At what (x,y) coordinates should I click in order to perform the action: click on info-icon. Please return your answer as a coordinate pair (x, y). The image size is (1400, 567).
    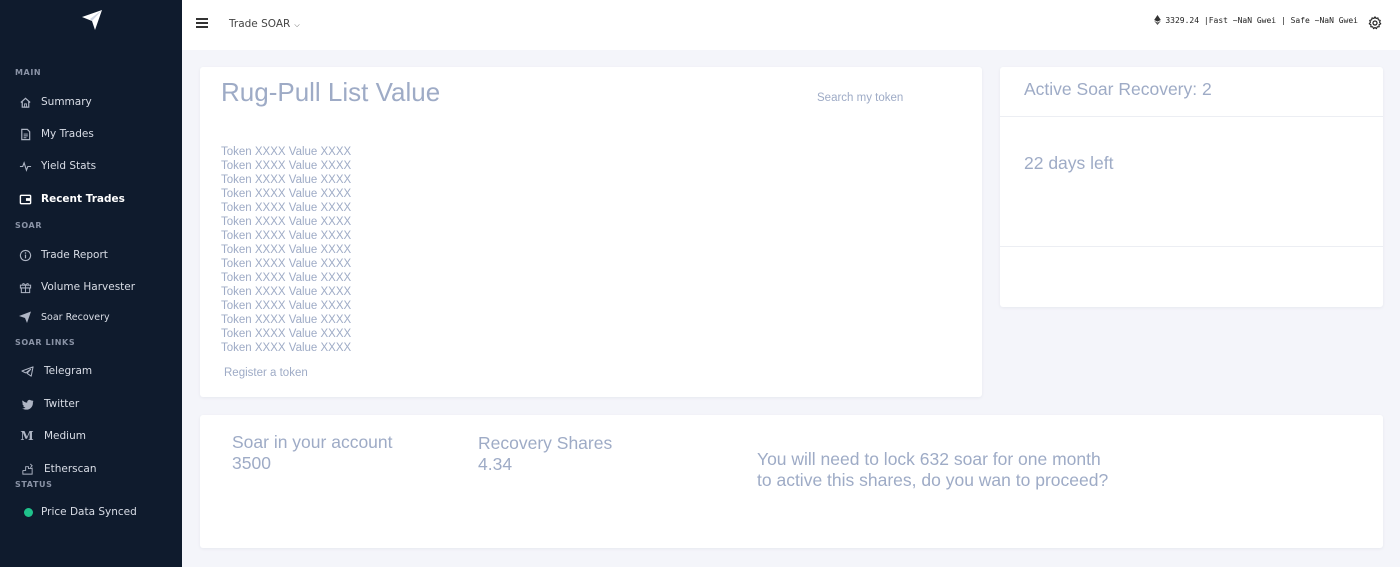
    Looking at the image, I should click on (25, 255).